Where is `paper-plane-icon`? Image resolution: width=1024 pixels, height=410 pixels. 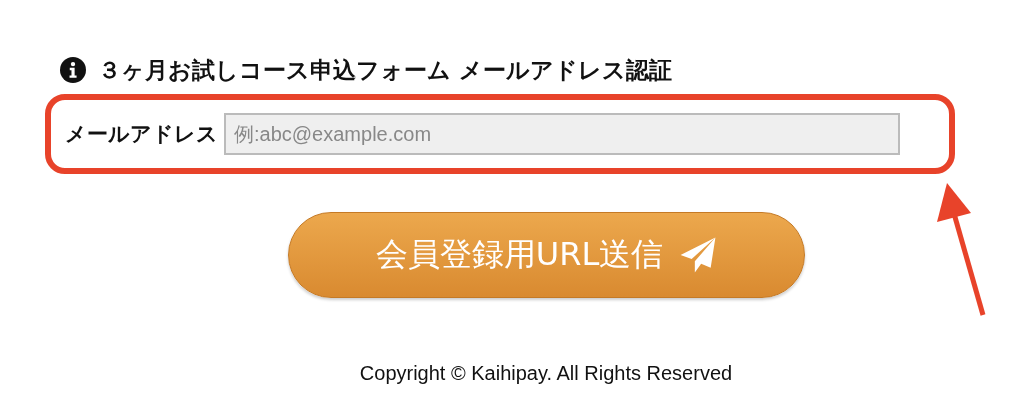 paper-plane-icon is located at coordinates (698, 255).